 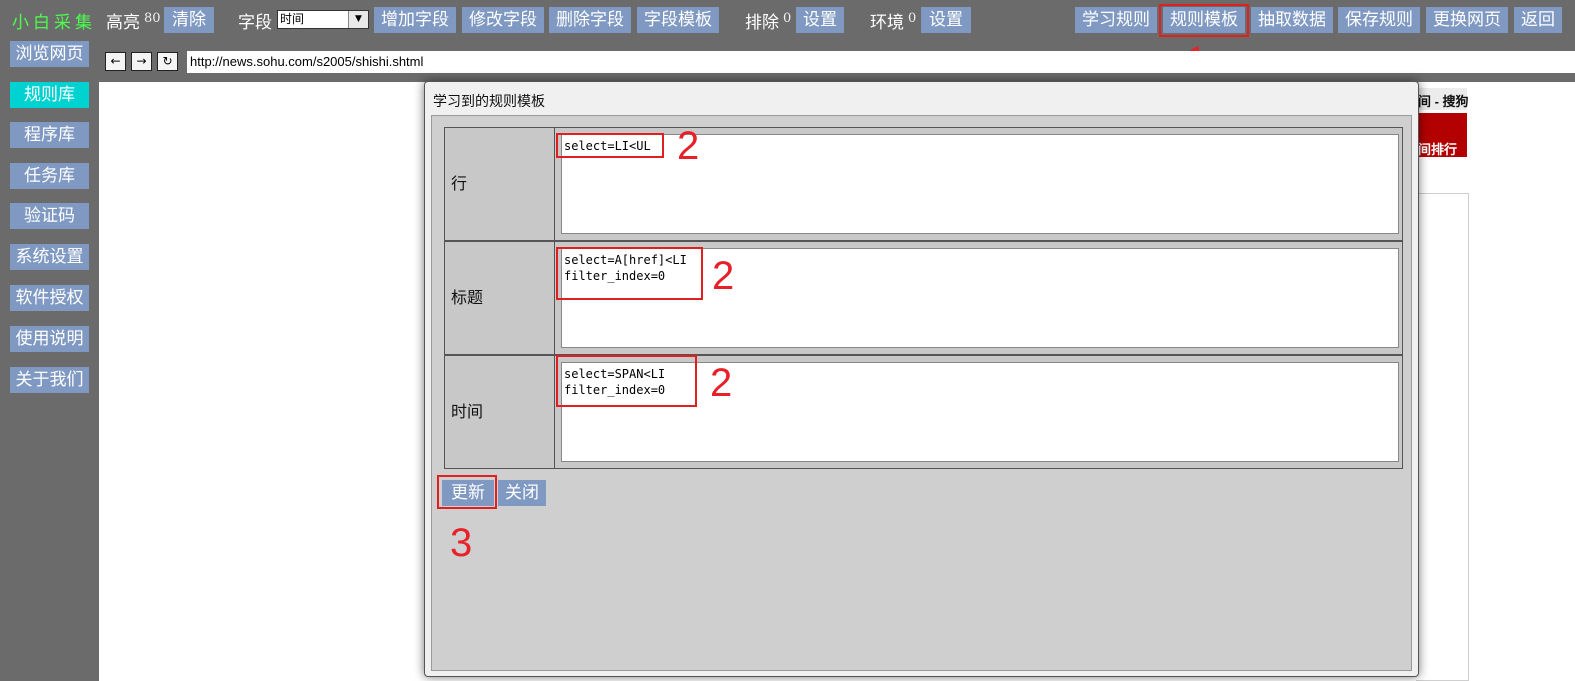 I want to click on sidebar-item-tasks: 任务库, so click(x=49, y=176).